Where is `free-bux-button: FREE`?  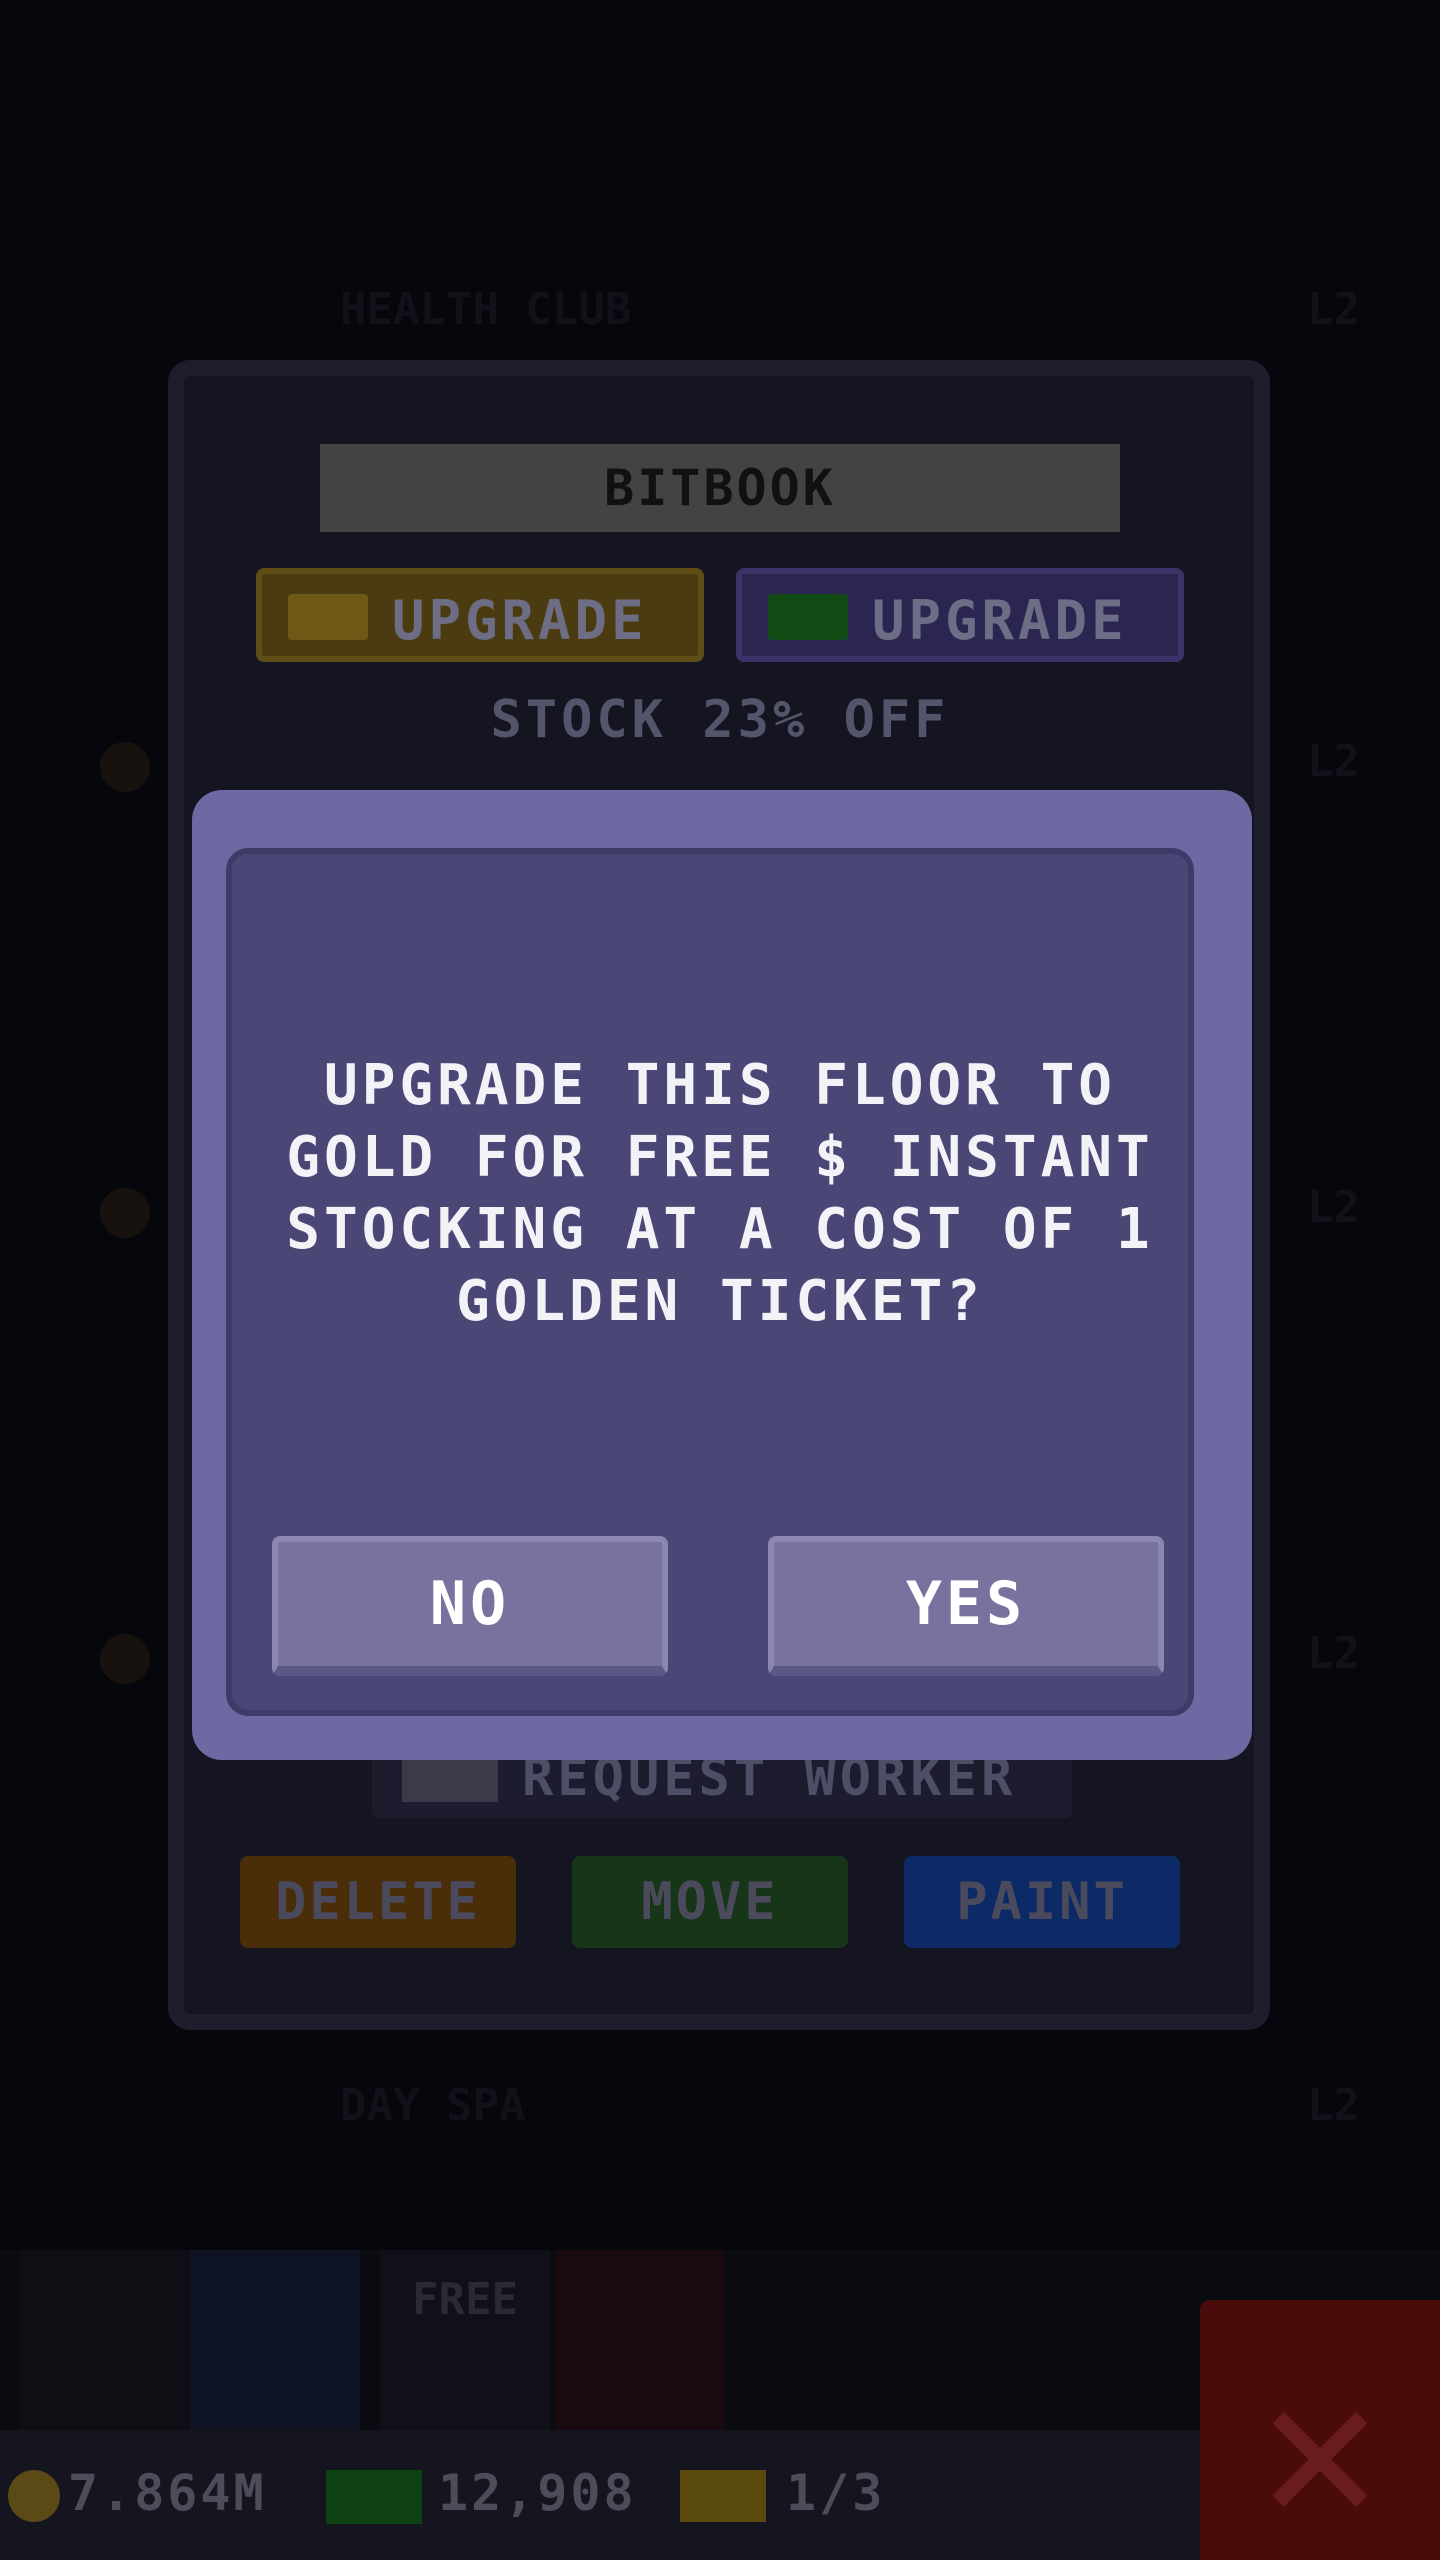
free-bux-button: FREE is located at coordinates (465, 2340).